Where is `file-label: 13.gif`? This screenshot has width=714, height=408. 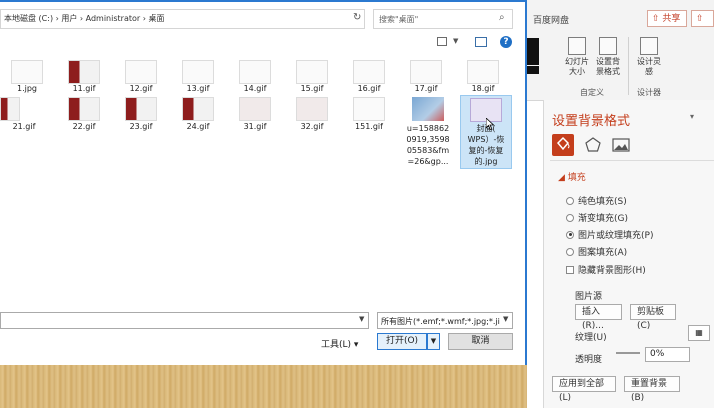 file-label: 13.gif is located at coordinates (198, 88).